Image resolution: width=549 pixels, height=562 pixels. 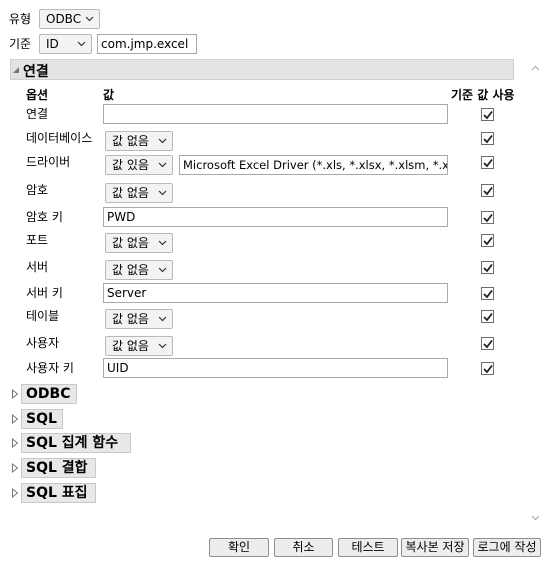 I want to click on collapsed-section-header: SQL 표집, so click(x=58, y=493).